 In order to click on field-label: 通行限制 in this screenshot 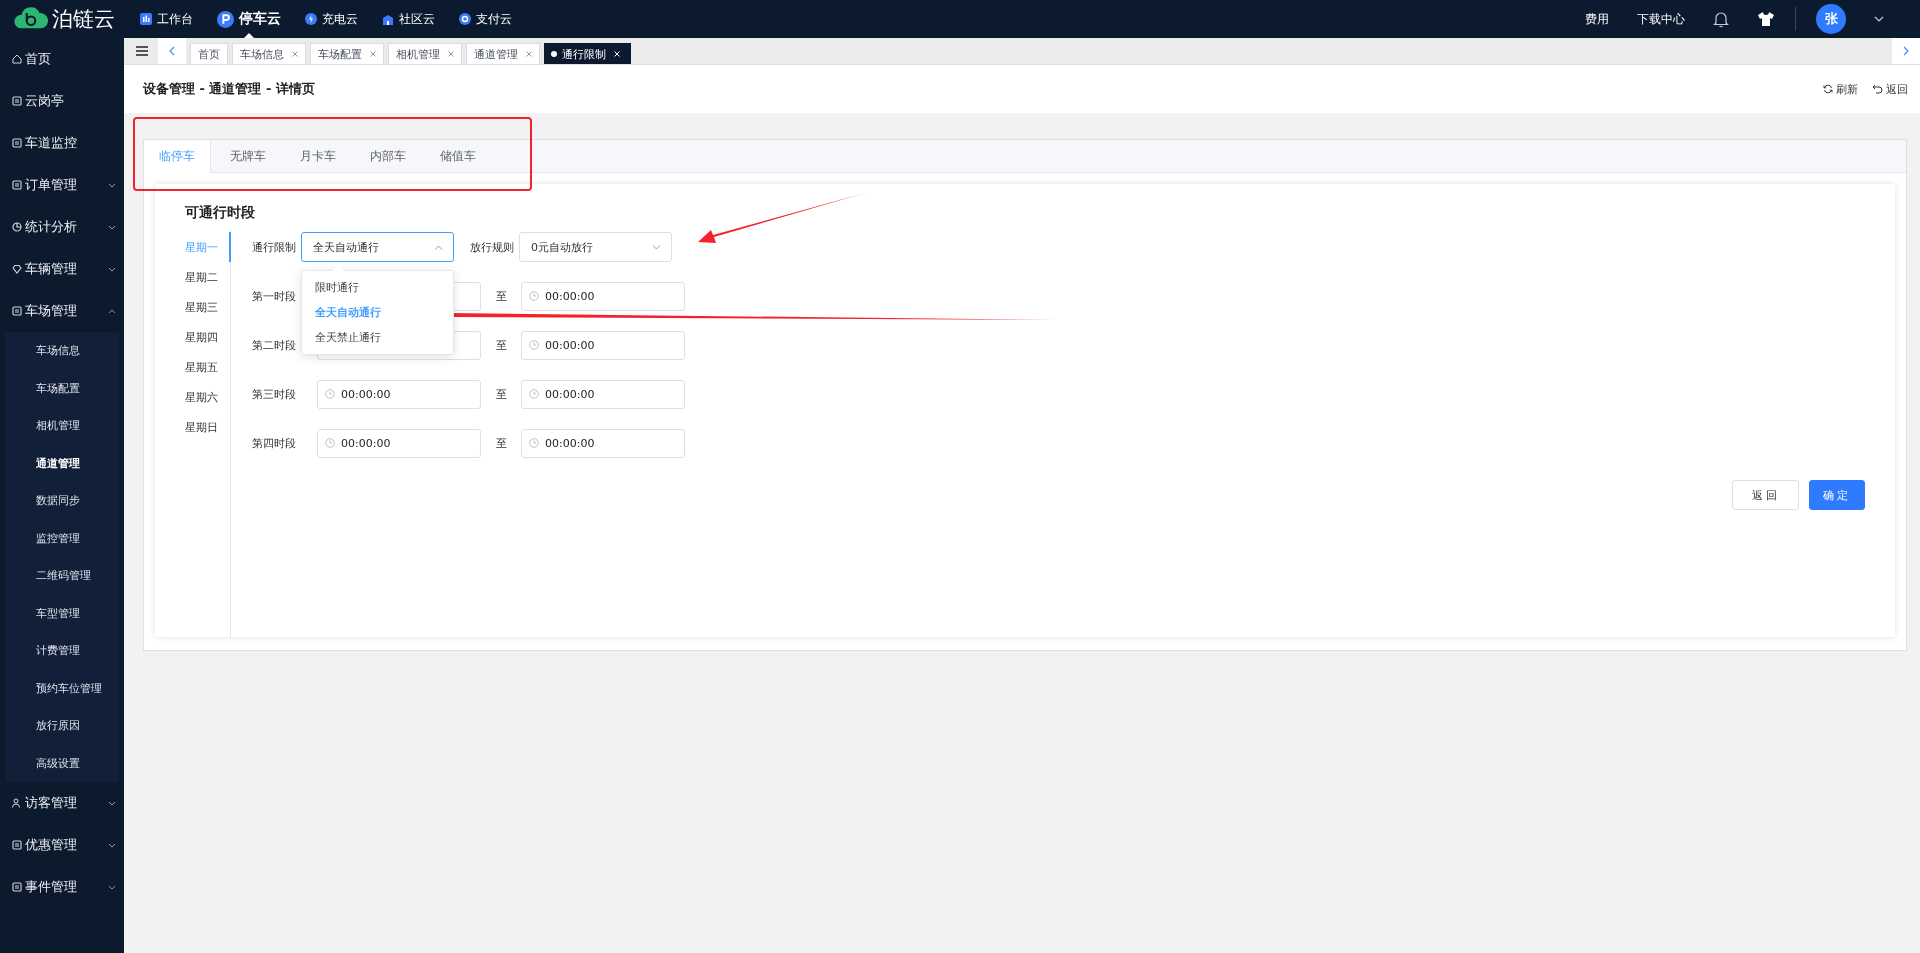, I will do `click(274, 247)`.